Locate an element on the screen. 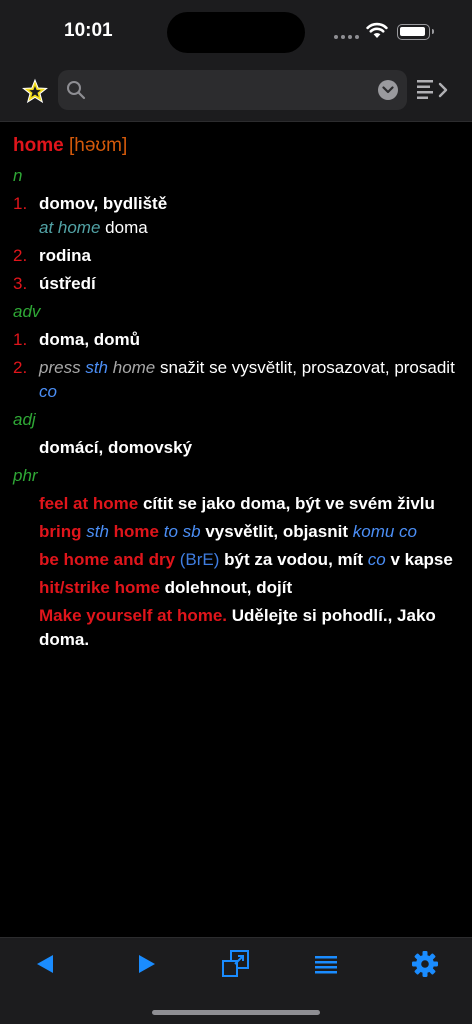 The width and height of the screenshot is (472, 1024). status-time: 10:01 is located at coordinates (88, 30).